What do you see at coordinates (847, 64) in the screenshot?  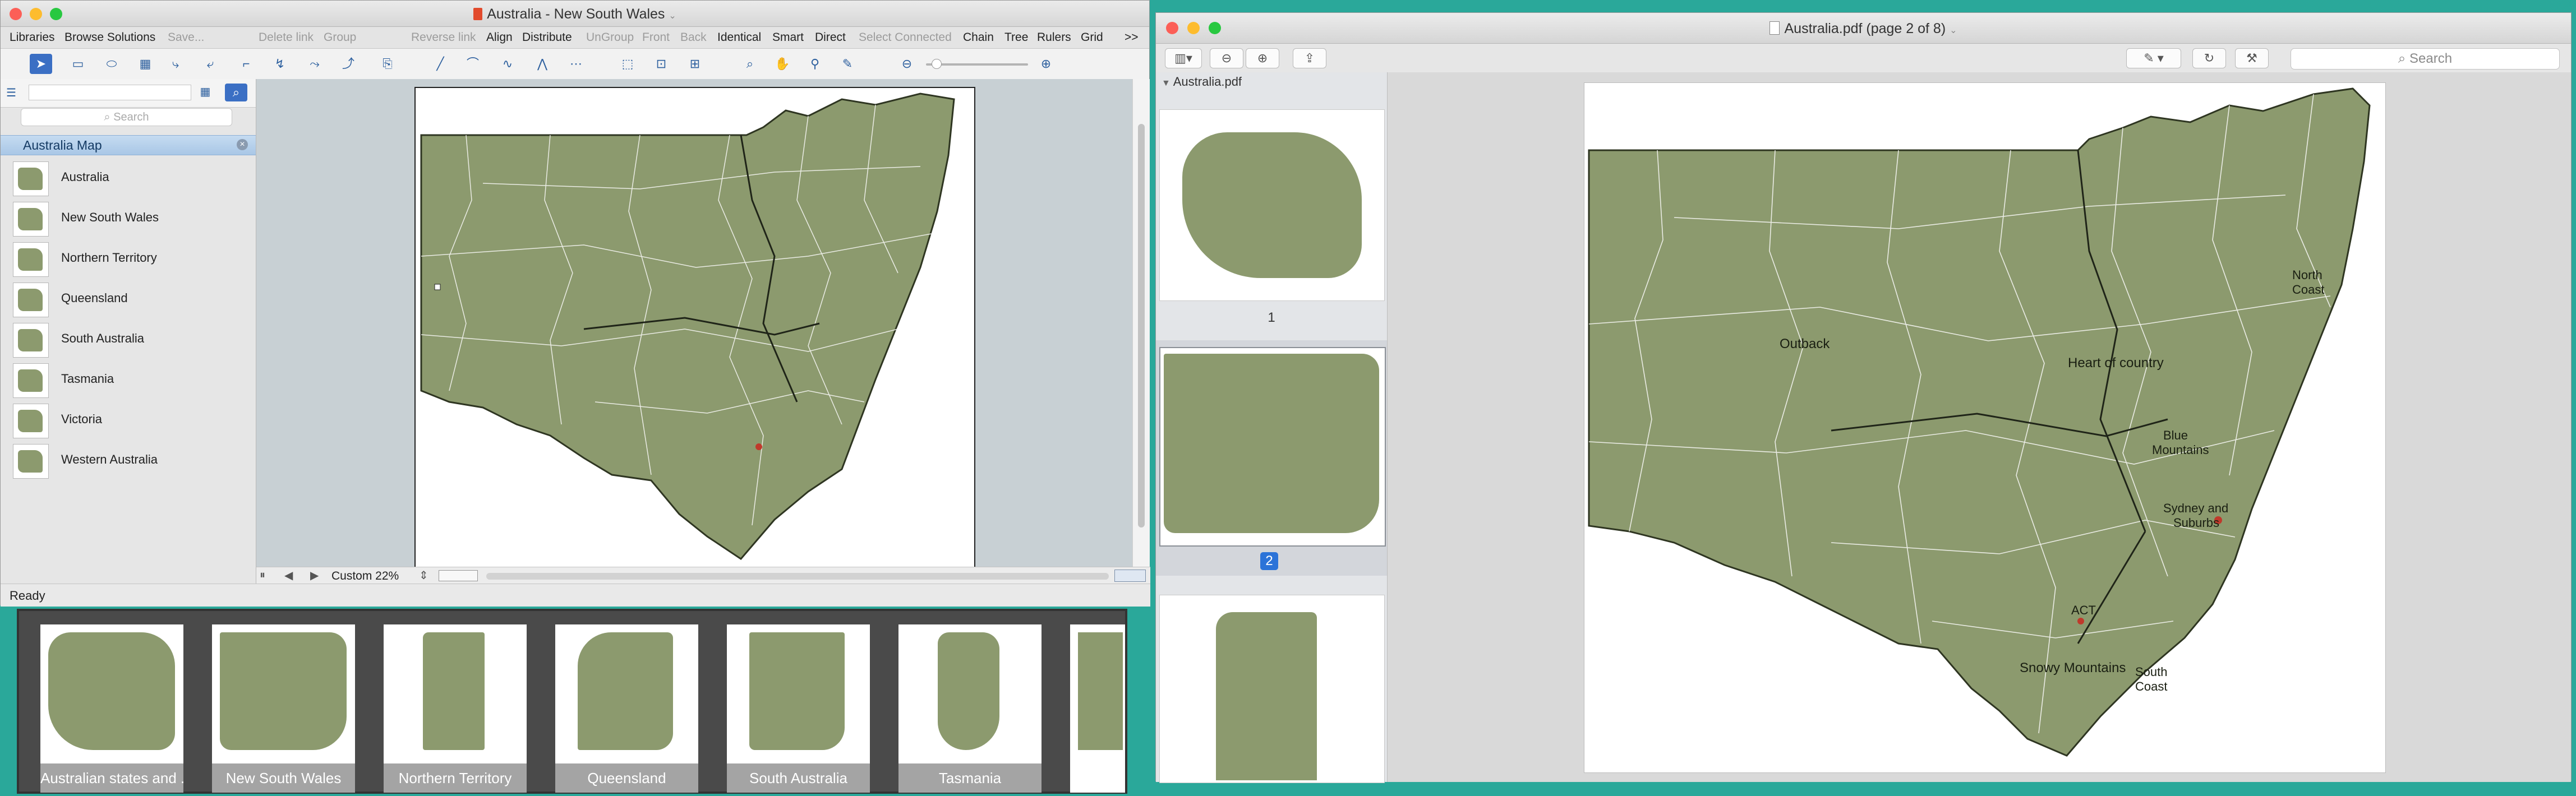 I see `eyedropper-icon: ✎` at bounding box center [847, 64].